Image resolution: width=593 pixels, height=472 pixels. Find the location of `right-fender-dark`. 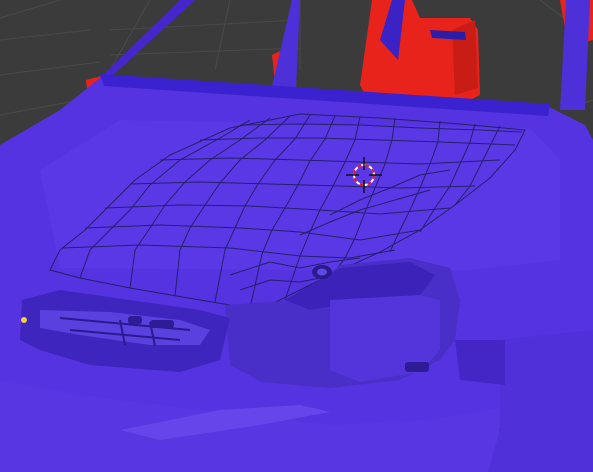

right-fender-dark is located at coordinates (480, 362).